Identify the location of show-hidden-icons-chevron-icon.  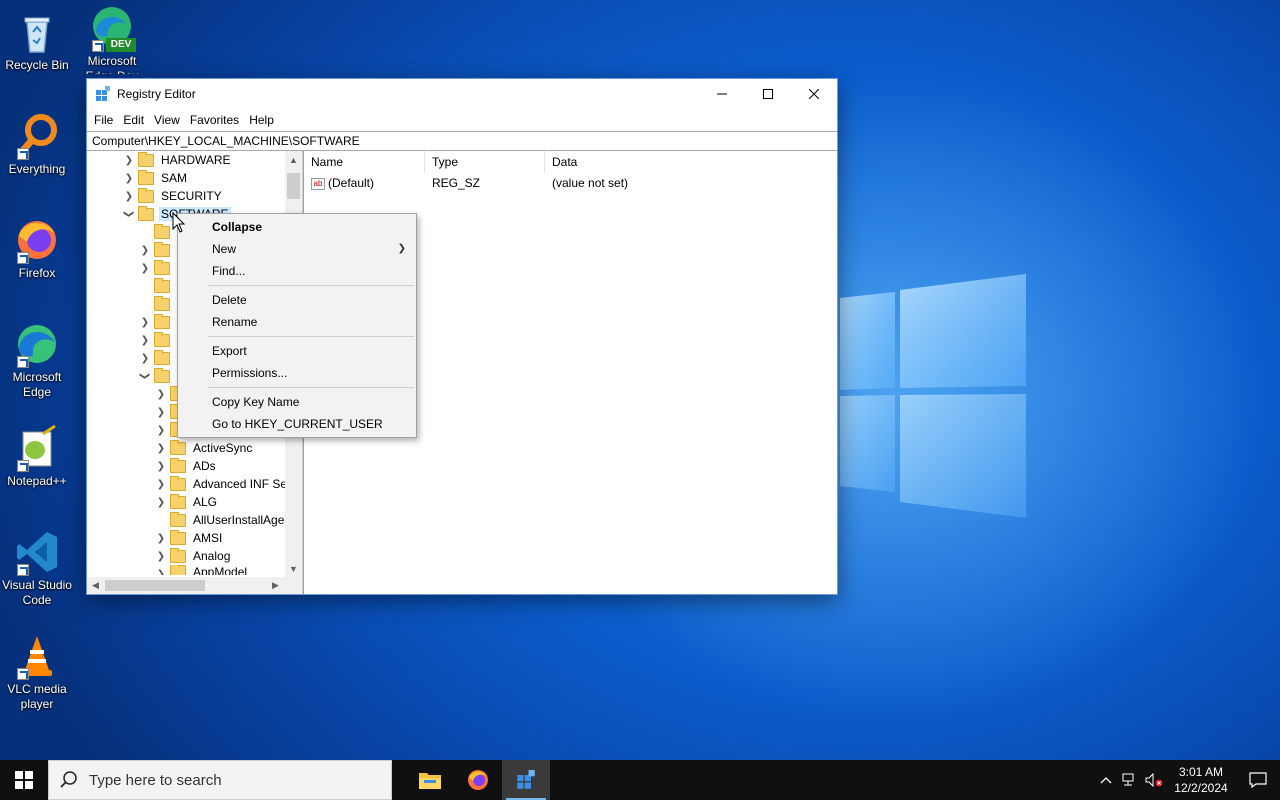
(1106, 780).